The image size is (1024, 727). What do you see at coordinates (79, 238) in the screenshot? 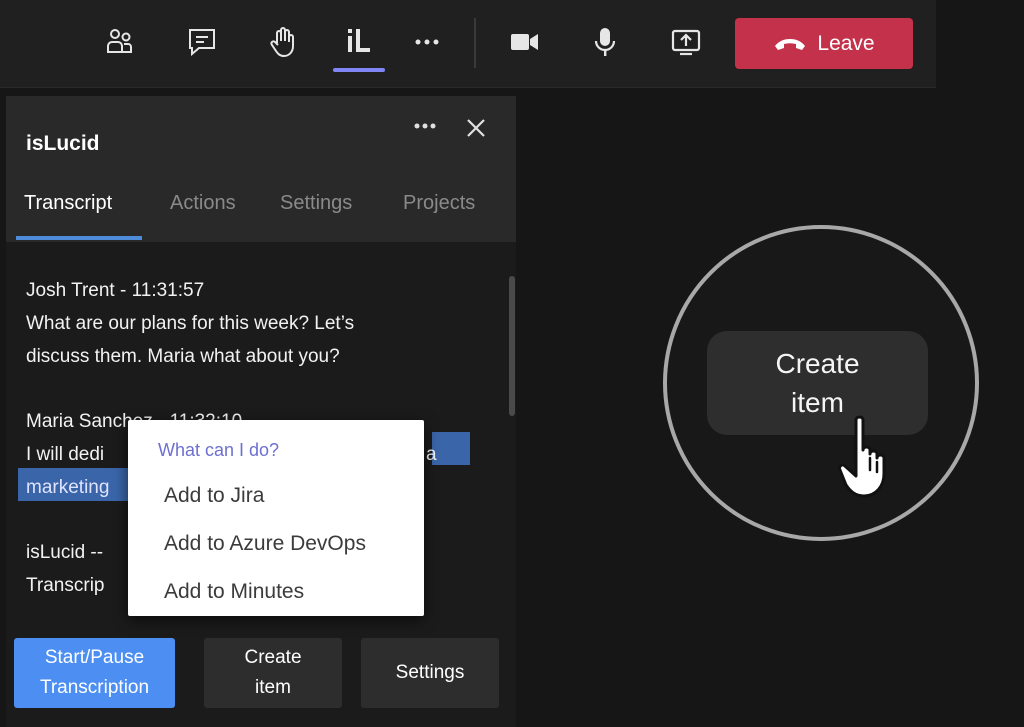
I see `active-tab-indicator` at bounding box center [79, 238].